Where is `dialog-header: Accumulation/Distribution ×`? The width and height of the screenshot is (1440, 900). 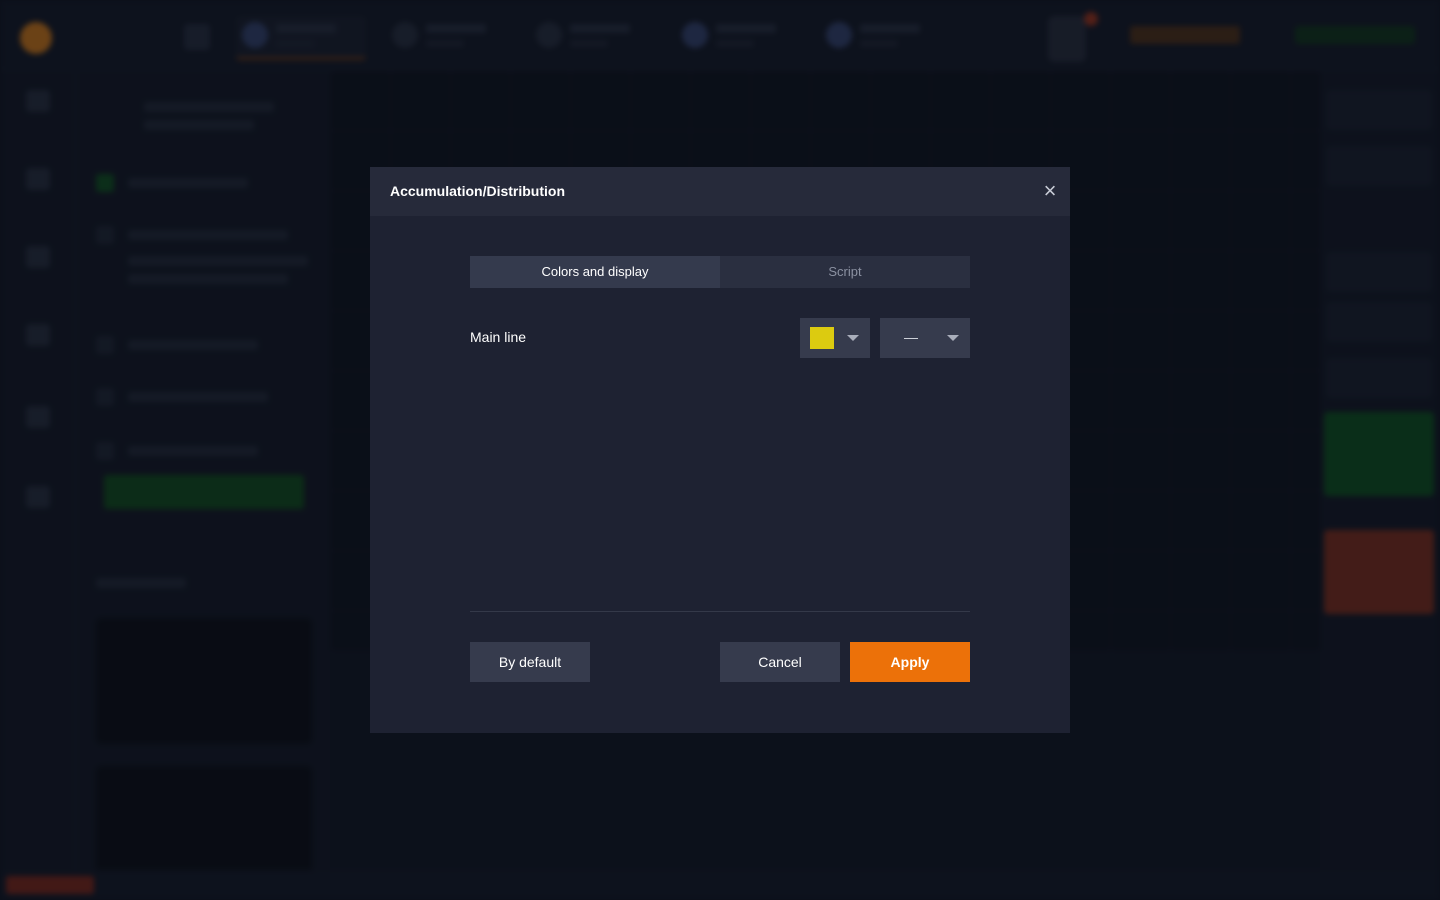 dialog-header: Accumulation/Distribution × is located at coordinates (720, 191).